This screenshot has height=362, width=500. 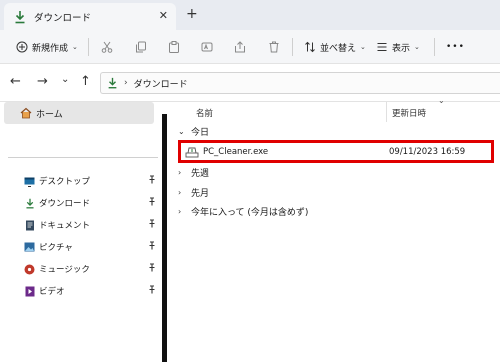 I want to click on music-icon, so click(x=29, y=269).